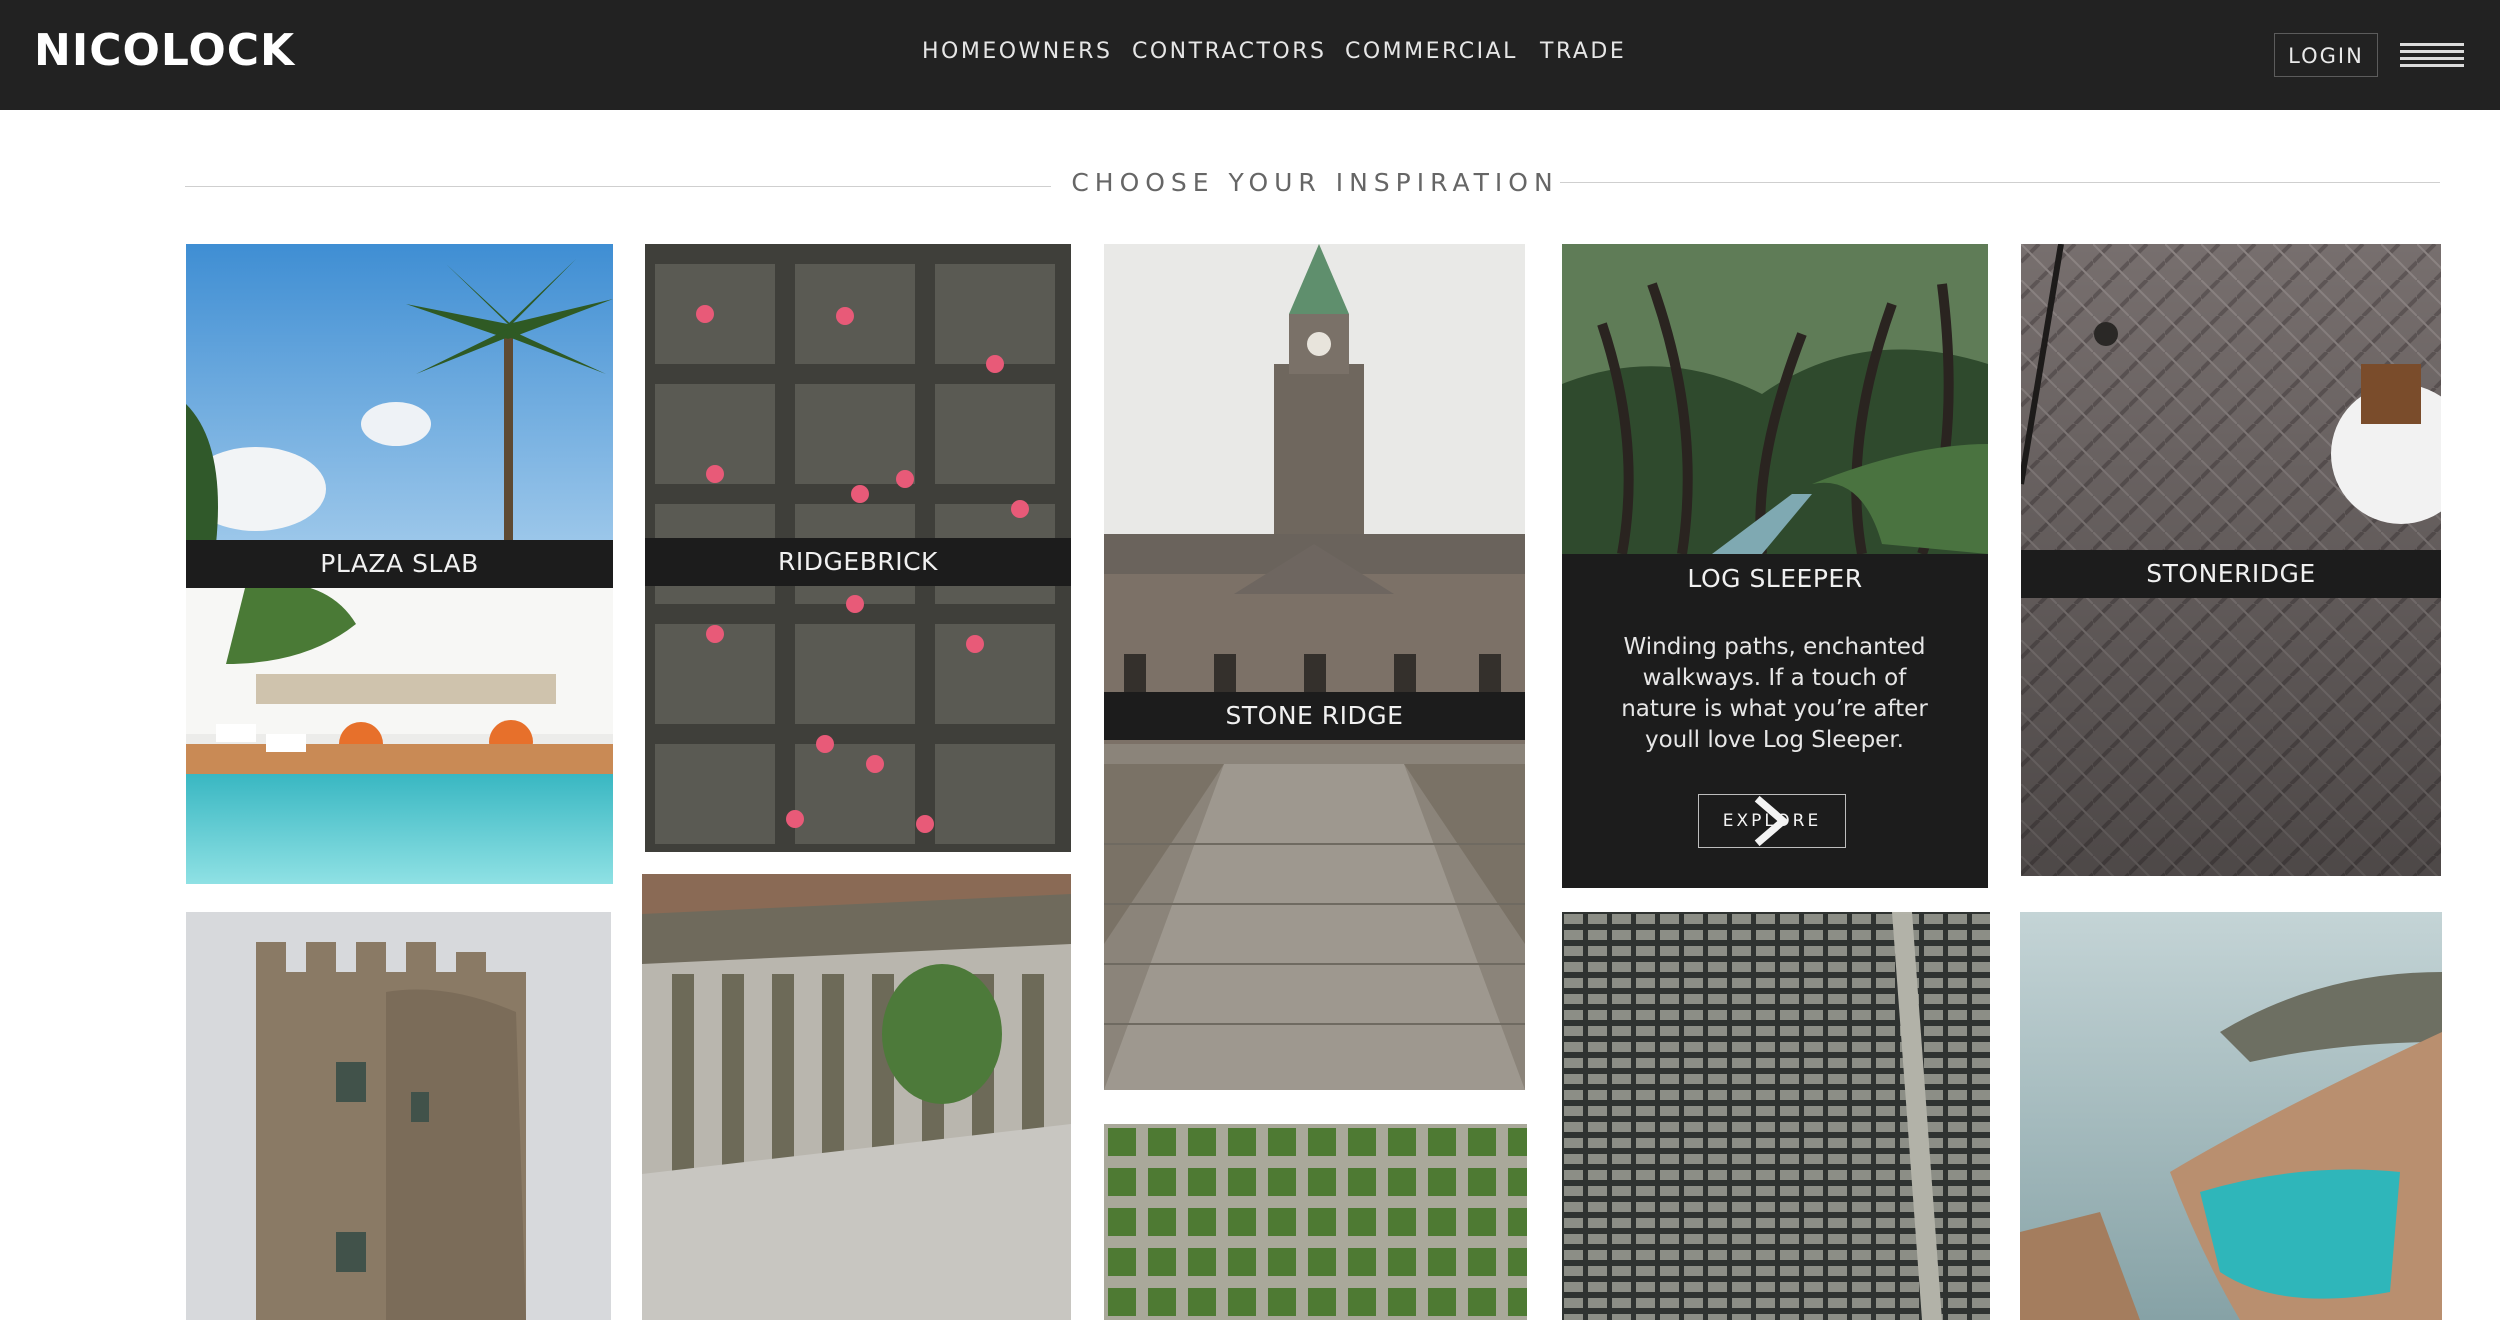 Image resolution: width=2500 pixels, height=1320 pixels. I want to click on tile-cobblestone, so click(1776, 1116).